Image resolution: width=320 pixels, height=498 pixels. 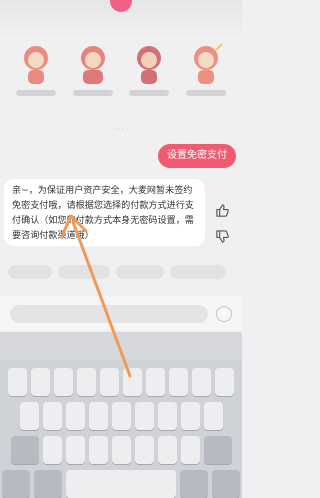 What do you see at coordinates (48, 484) in the screenshot?
I see `globe-key` at bounding box center [48, 484].